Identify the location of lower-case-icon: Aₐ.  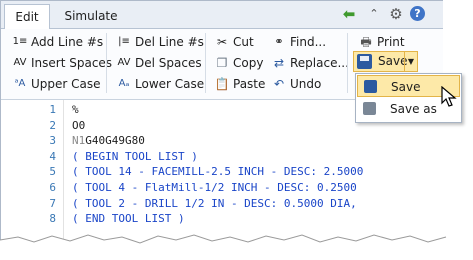
(124, 83).